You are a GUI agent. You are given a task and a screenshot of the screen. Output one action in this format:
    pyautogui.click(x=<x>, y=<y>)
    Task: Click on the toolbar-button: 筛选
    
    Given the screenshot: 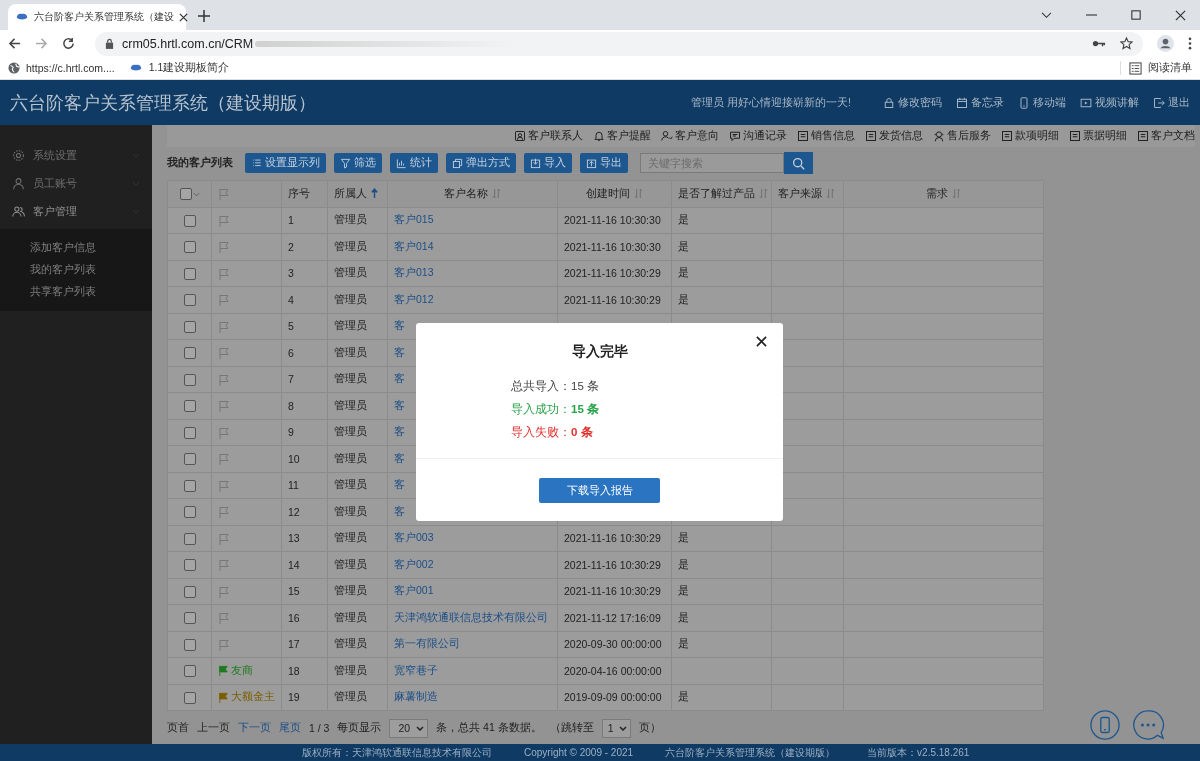 What is the action you would take?
    pyautogui.click(x=358, y=163)
    